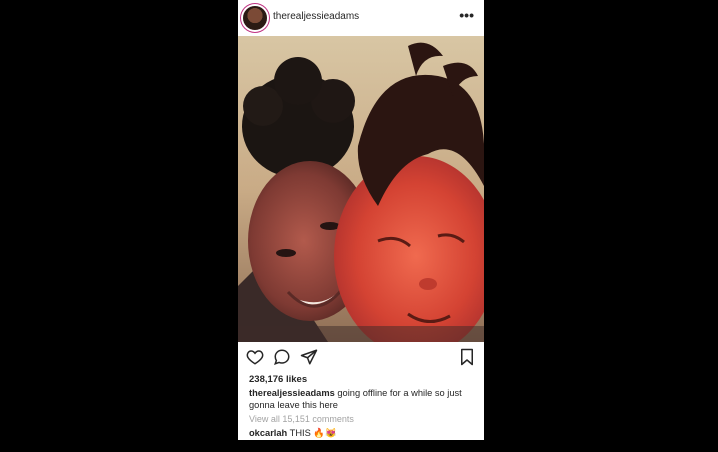  I want to click on caption-username: therealjessieadams, so click(292, 393).